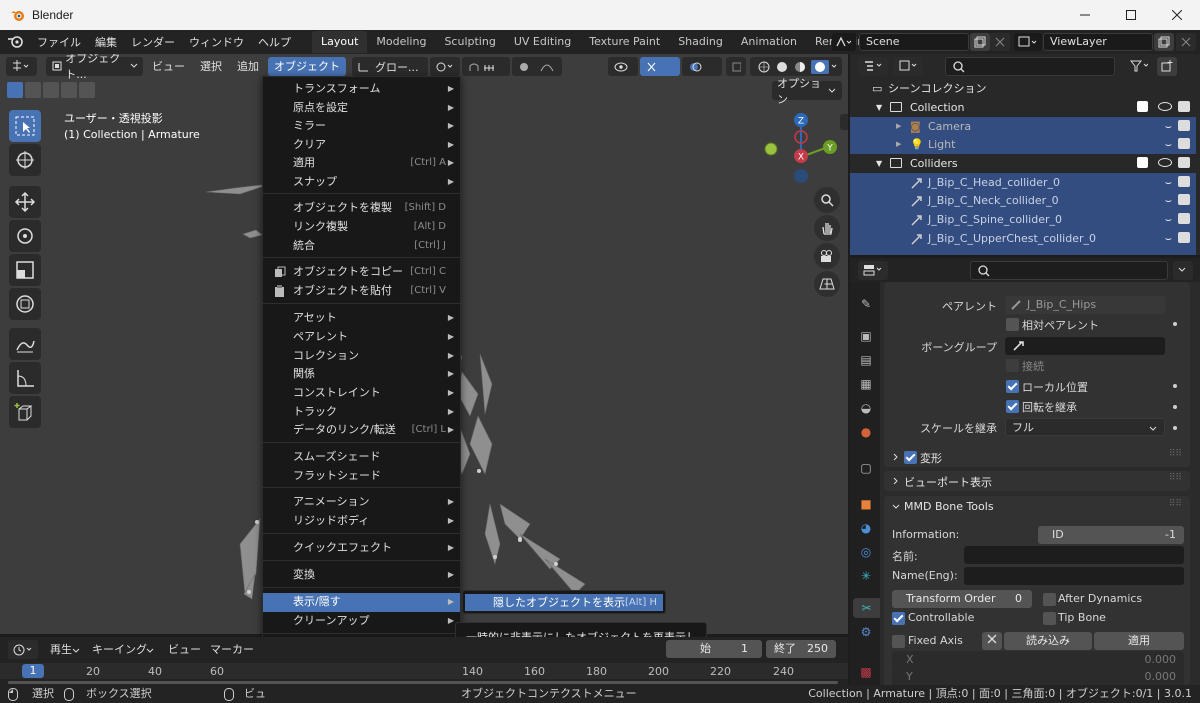  What do you see at coordinates (153, 42) in the screenshot?
I see `menu-render: レンダー` at bounding box center [153, 42].